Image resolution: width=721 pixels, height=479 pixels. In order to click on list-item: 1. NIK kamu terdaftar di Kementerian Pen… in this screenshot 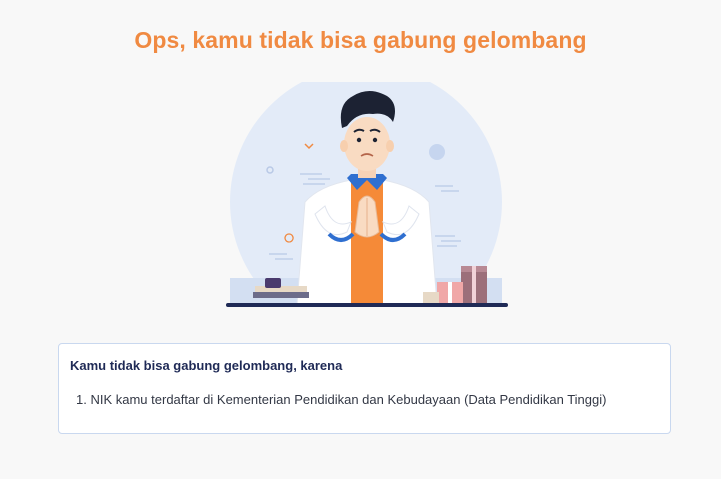, I will do `click(341, 399)`.